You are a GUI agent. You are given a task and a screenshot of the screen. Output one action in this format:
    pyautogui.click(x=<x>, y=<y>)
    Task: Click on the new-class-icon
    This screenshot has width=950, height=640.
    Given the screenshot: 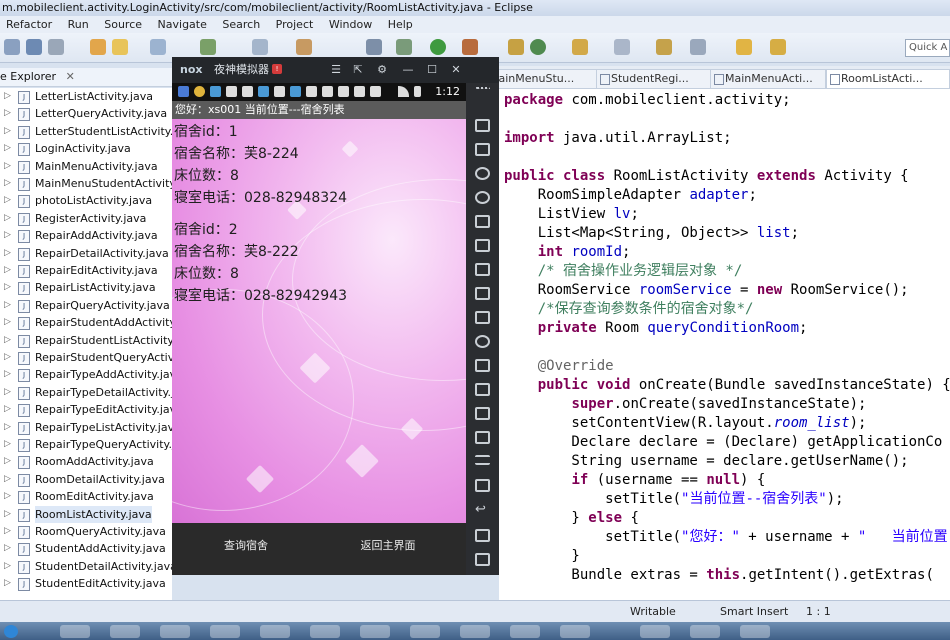 What is the action you would take?
    pyautogui.click(x=538, y=47)
    